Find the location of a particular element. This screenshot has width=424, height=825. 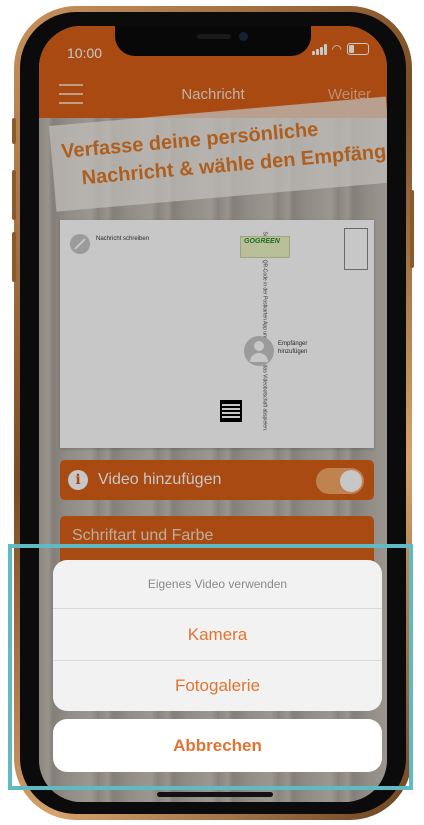

power-button is located at coordinates (412, 229).